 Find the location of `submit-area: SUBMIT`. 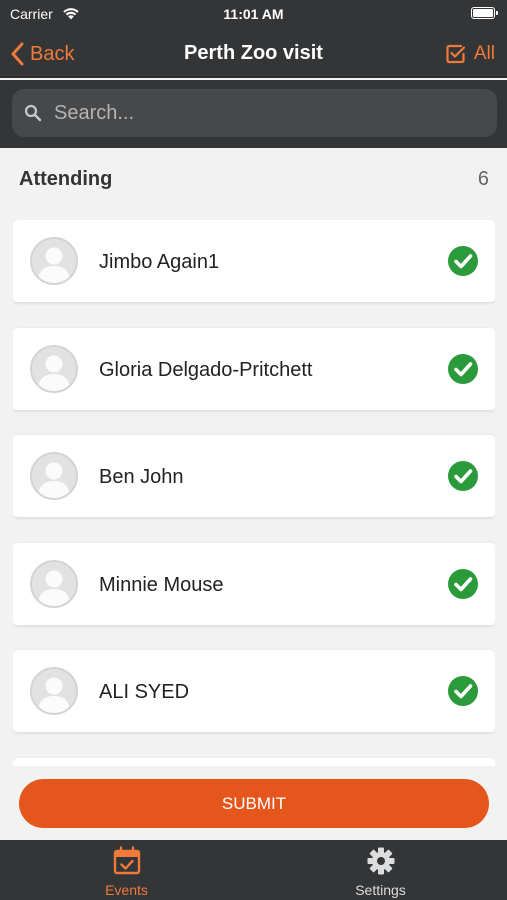

submit-area: SUBMIT is located at coordinates (253, 803).